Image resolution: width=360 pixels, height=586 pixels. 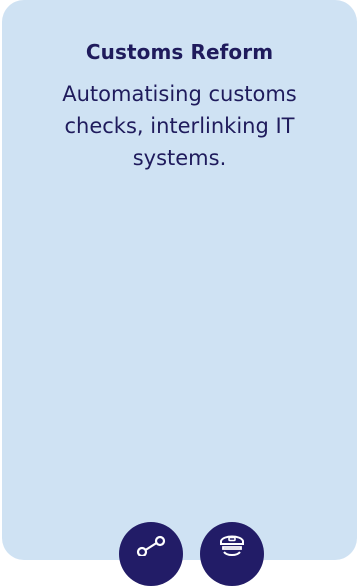 What do you see at coordinates (151, 545) in the screenshot?
I see `share-icon` at bounding box center [151, 545].